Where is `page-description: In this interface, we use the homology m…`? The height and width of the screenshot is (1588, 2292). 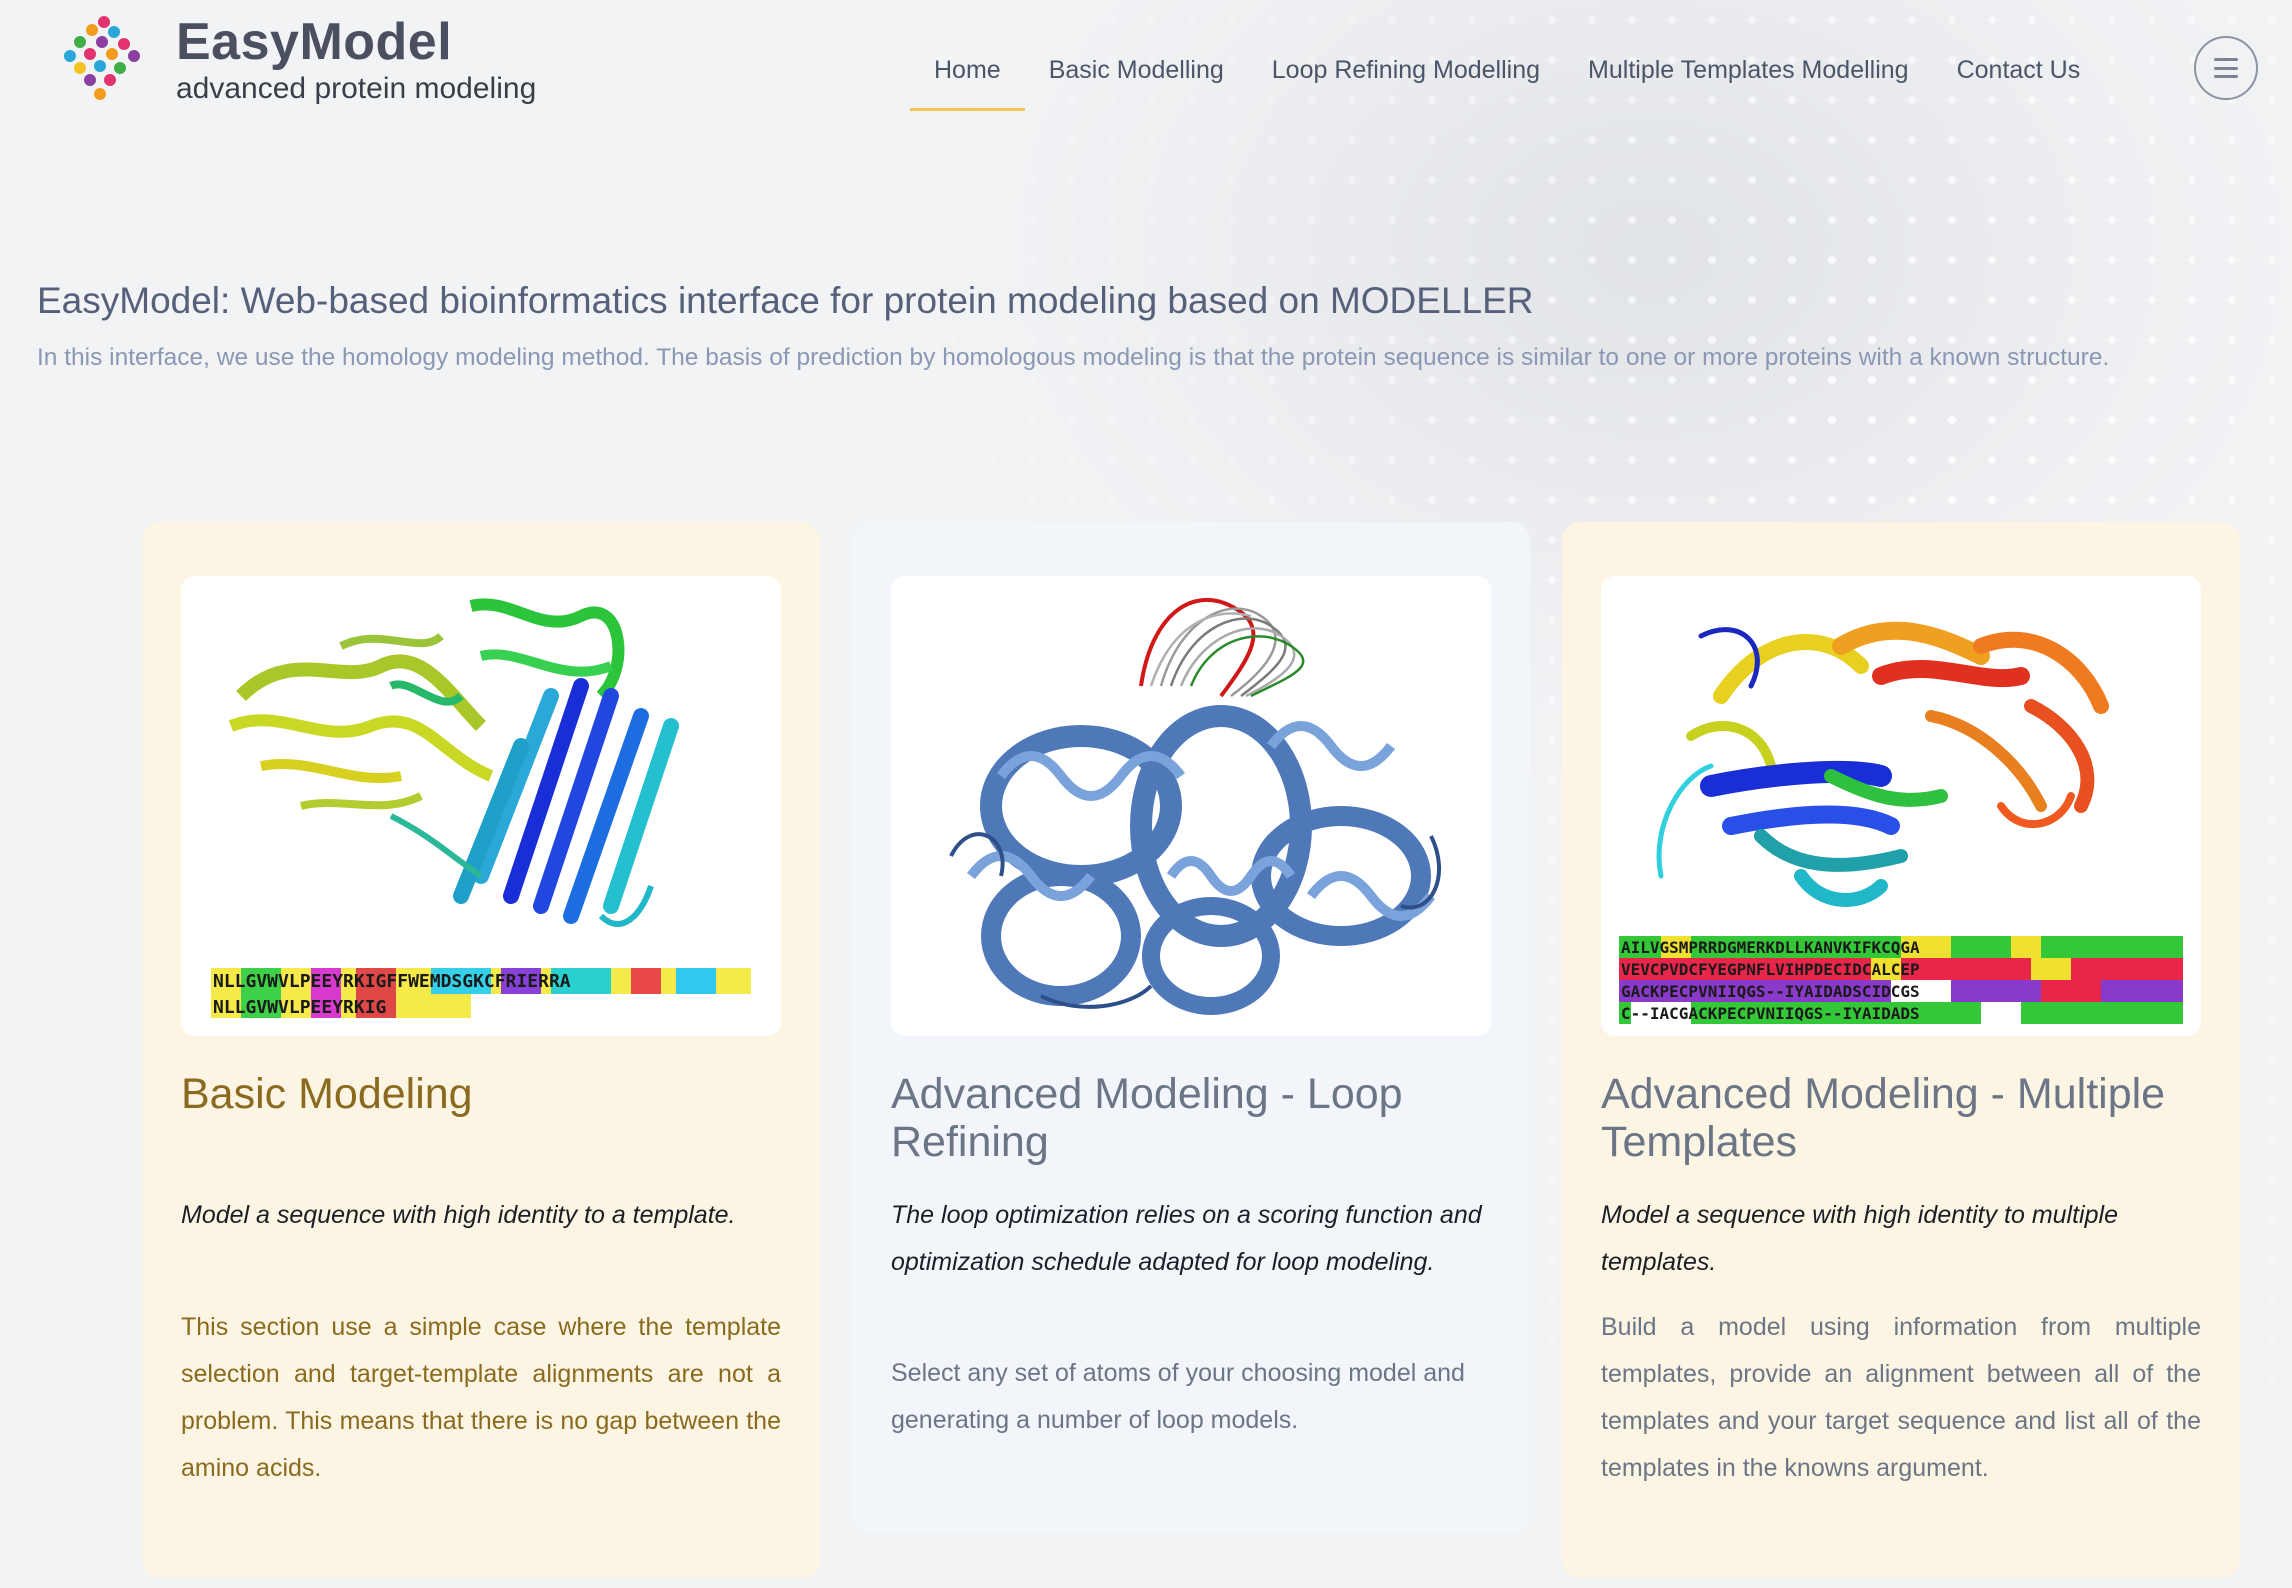
page-description: In this interface, we use the homology m… is located at coordinates (1073, 357).